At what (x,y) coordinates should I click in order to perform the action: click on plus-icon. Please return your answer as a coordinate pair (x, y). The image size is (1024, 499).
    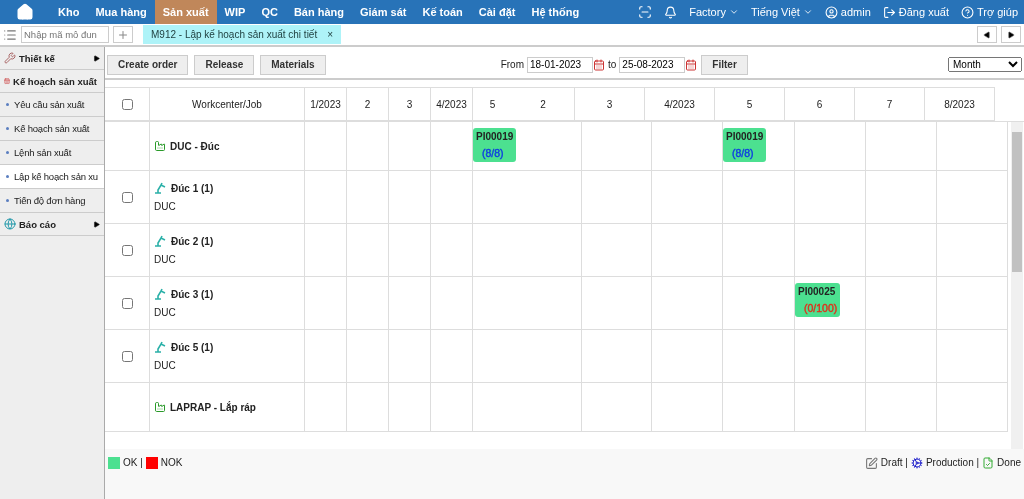
    Looking at the image, I should click on (123, 34).